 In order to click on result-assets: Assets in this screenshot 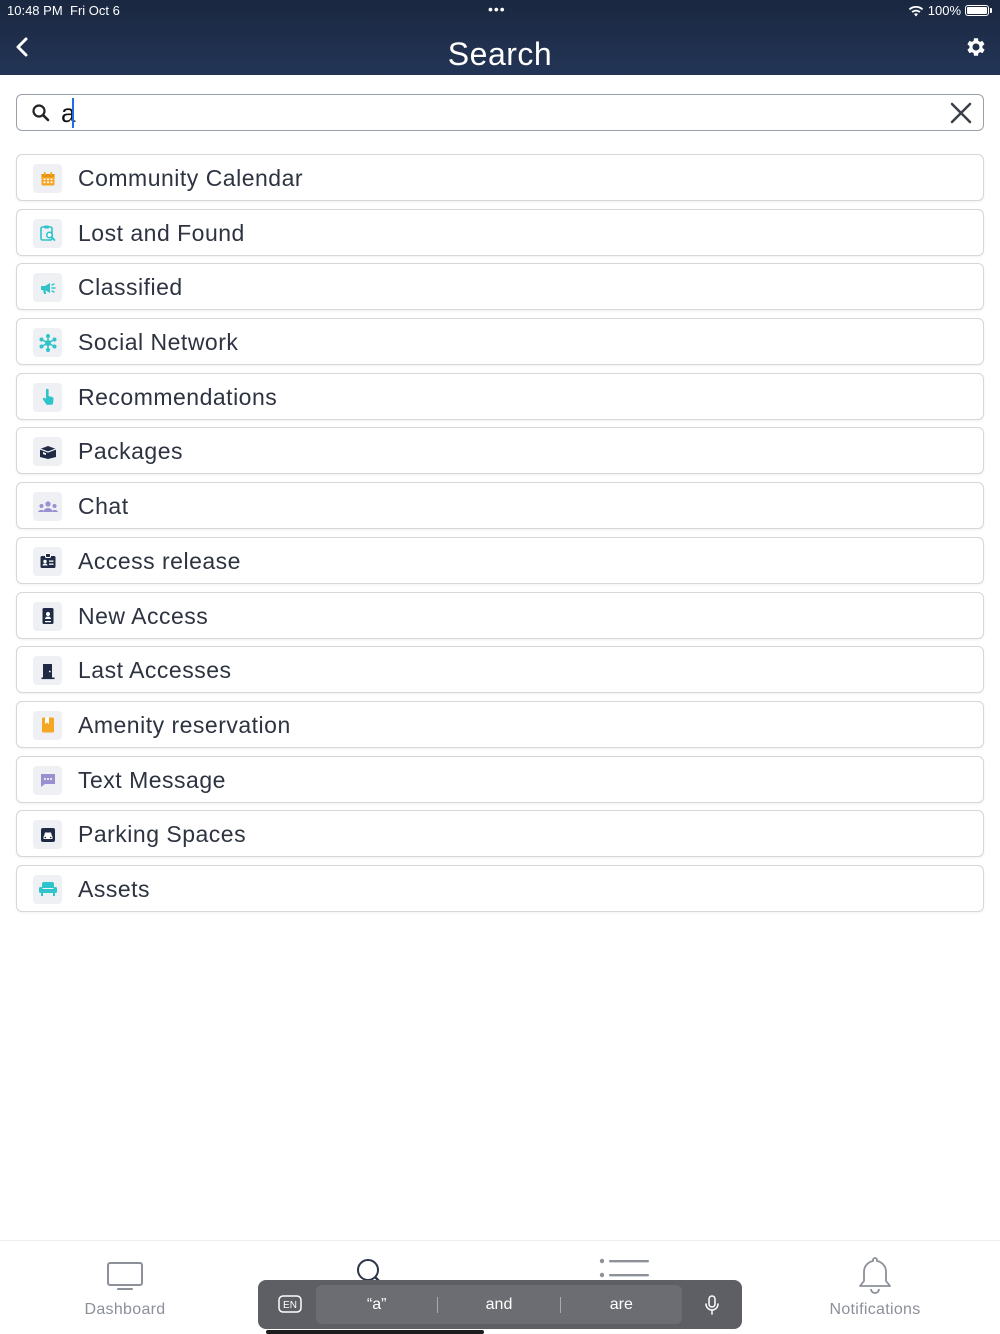, I will do `click(500, 888)`.